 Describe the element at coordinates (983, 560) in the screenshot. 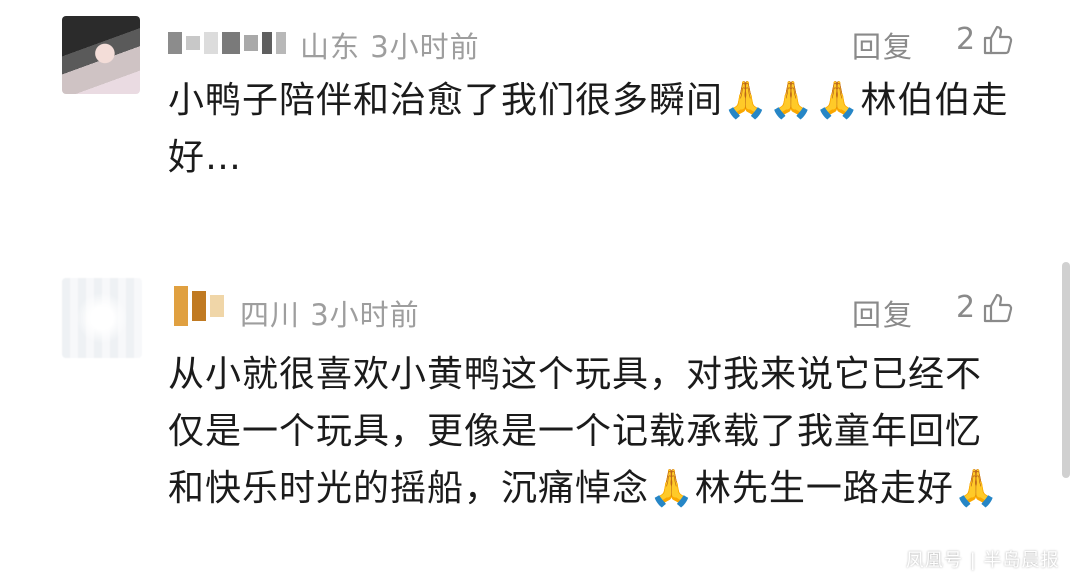

I see `watermark: 凤凰号 | 半岛晨报` at that location.